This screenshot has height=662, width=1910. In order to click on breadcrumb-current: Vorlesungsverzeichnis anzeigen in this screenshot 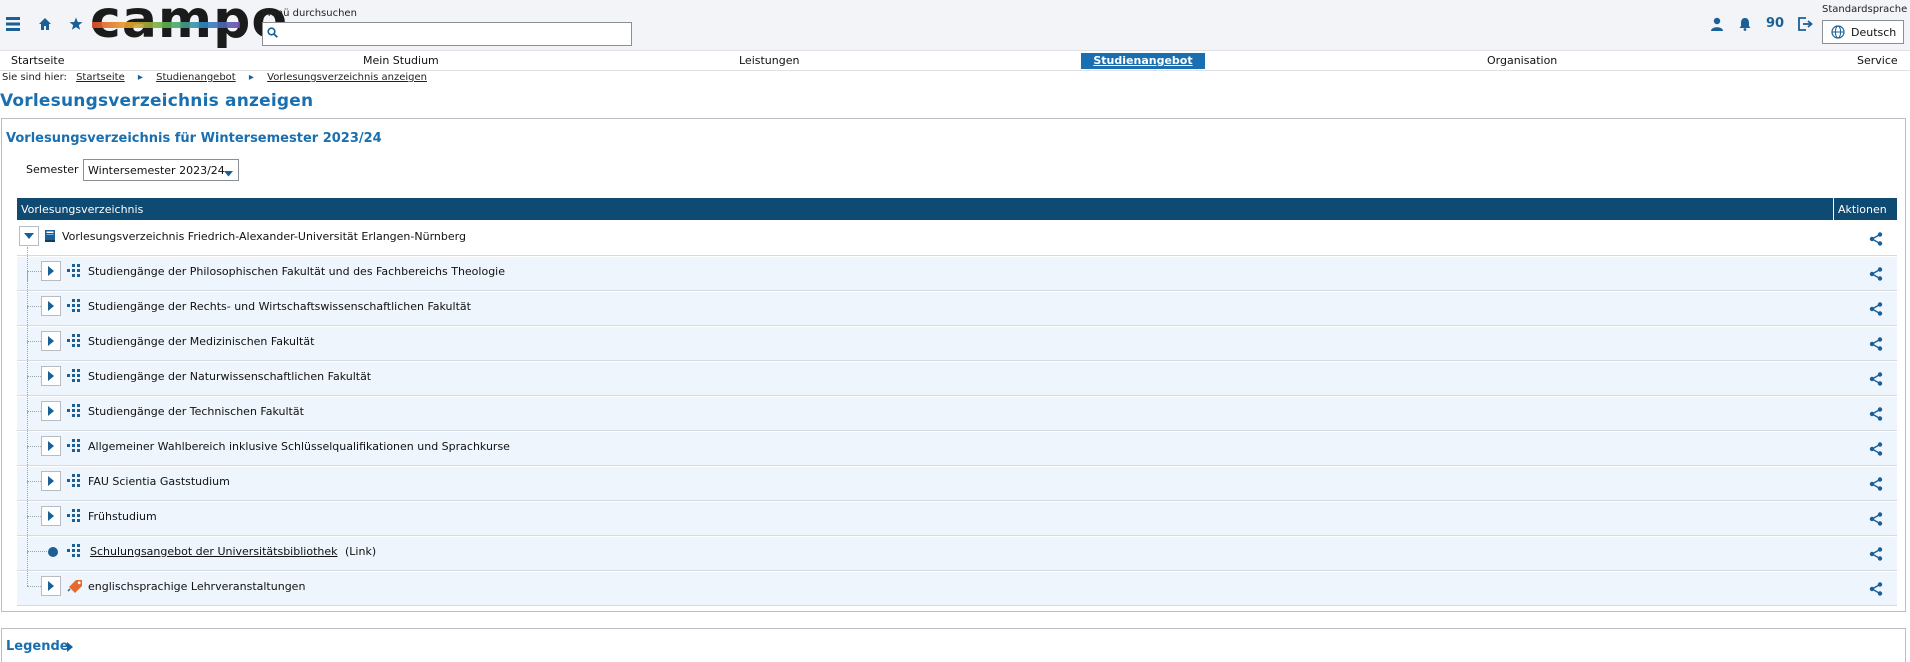, I will do `click(347, 77)`.